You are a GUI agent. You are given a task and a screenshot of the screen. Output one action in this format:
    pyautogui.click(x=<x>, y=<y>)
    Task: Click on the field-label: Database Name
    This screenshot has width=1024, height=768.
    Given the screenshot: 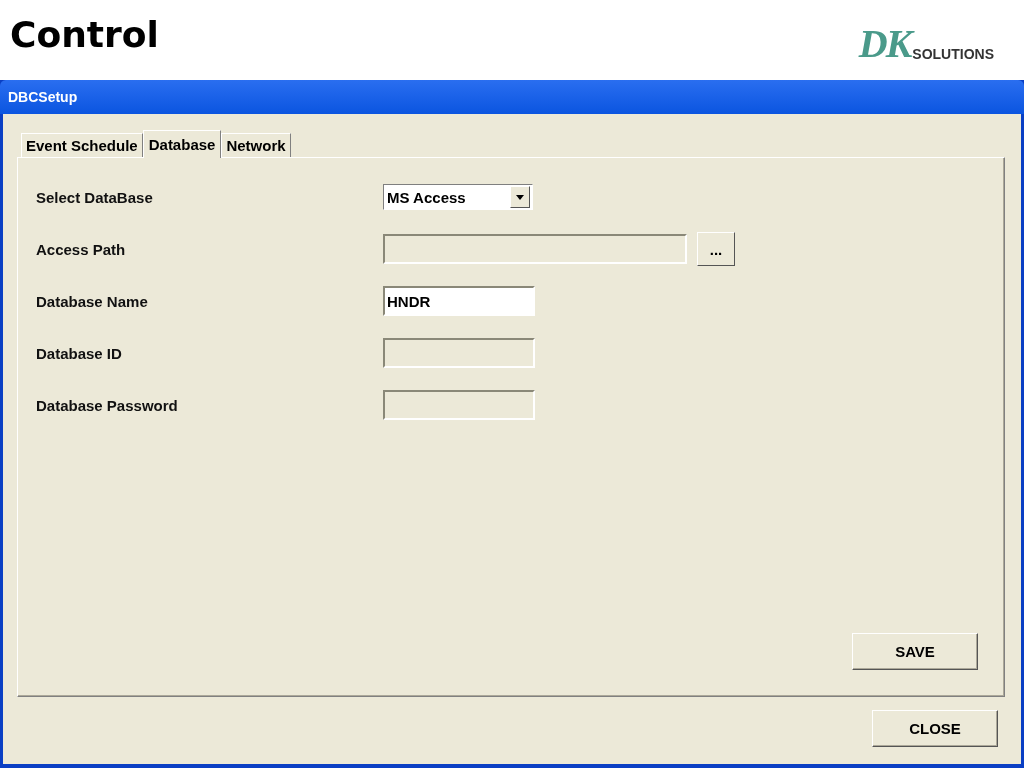 What is the action you would take?
    pyautogui.click(x=92, y=301)
    